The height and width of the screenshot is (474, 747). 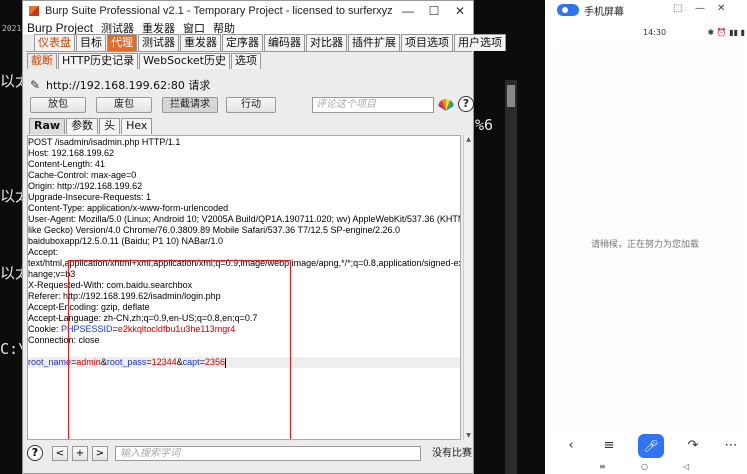 What do you see at coordinates (60, 28) in the screenshot?
I see `menu-burp-project: Burp Project` at bounding box center [60, 28].